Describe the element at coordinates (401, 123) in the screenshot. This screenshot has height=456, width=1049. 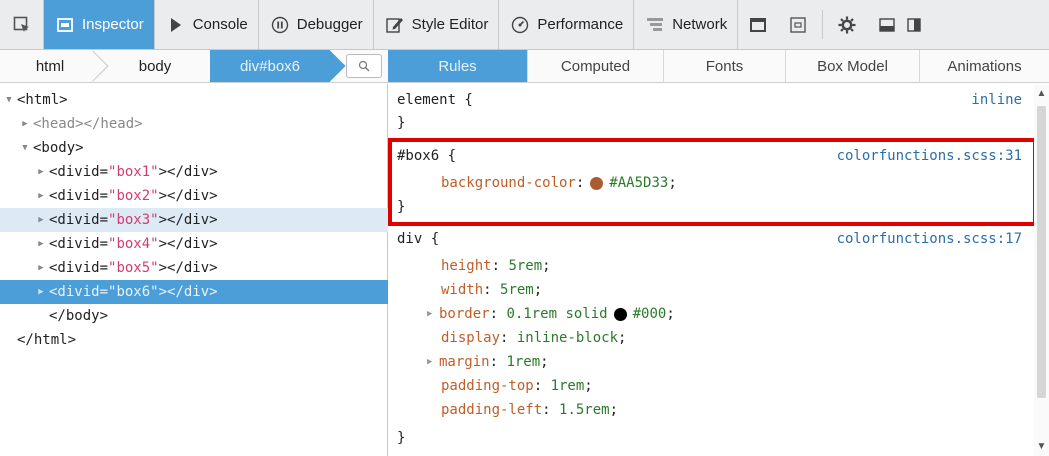
I see `rule-brace: }` at that location.